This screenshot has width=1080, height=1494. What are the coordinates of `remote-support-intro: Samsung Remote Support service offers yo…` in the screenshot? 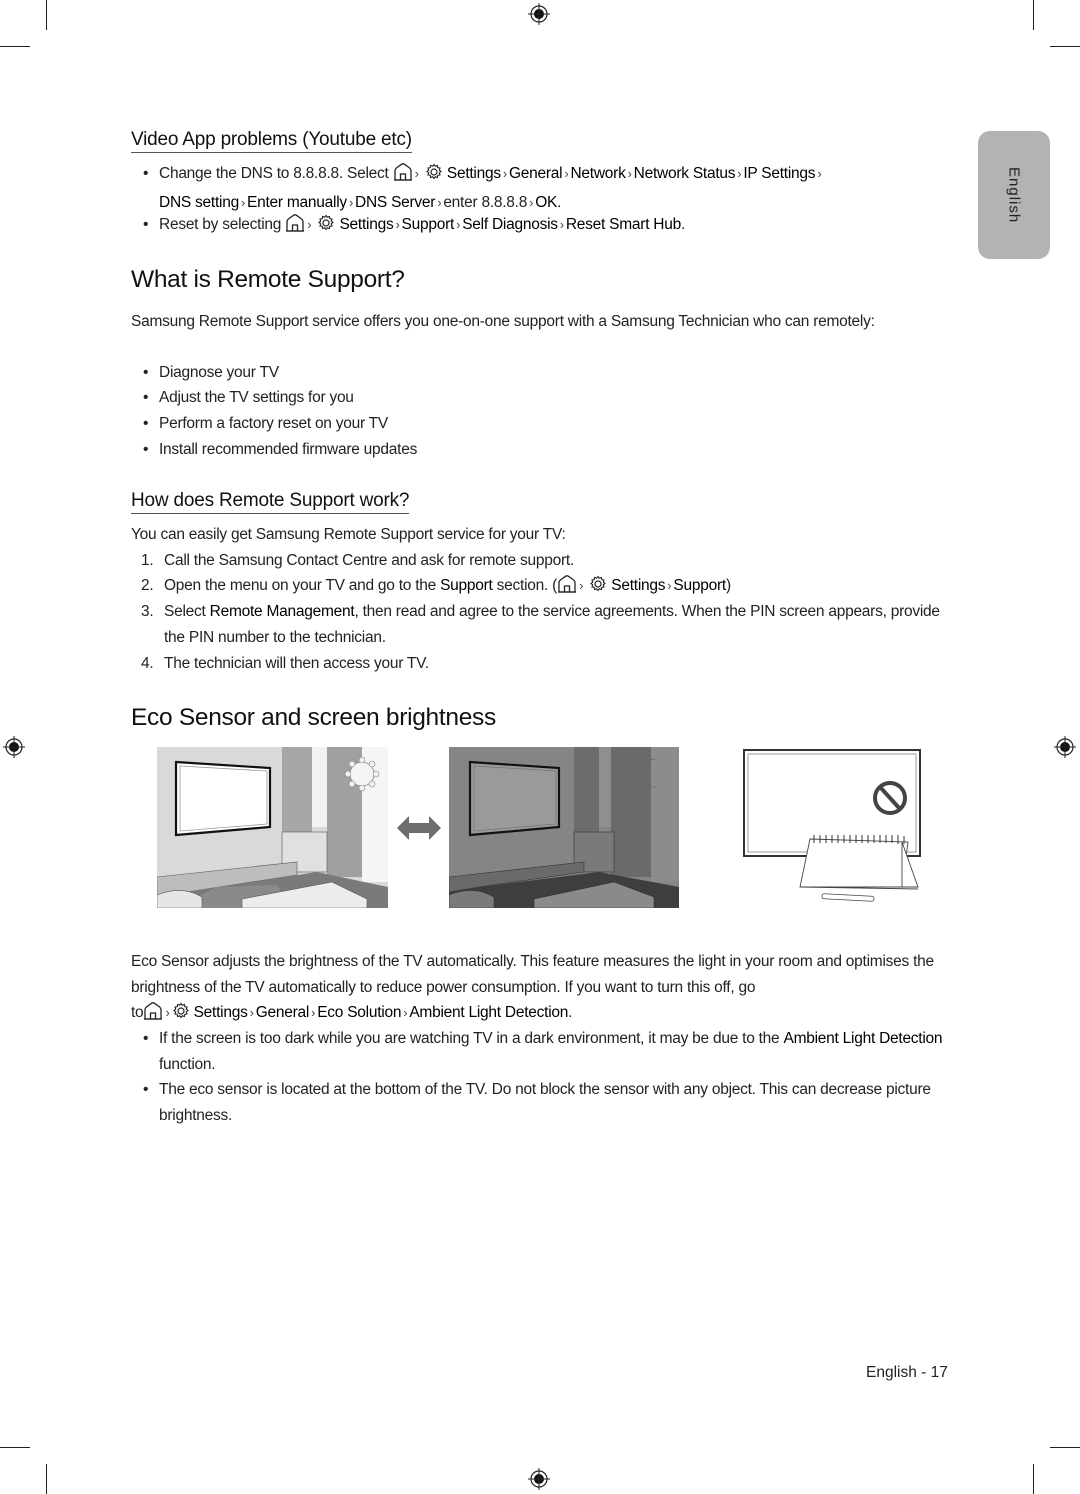 It's located at (503, 321).